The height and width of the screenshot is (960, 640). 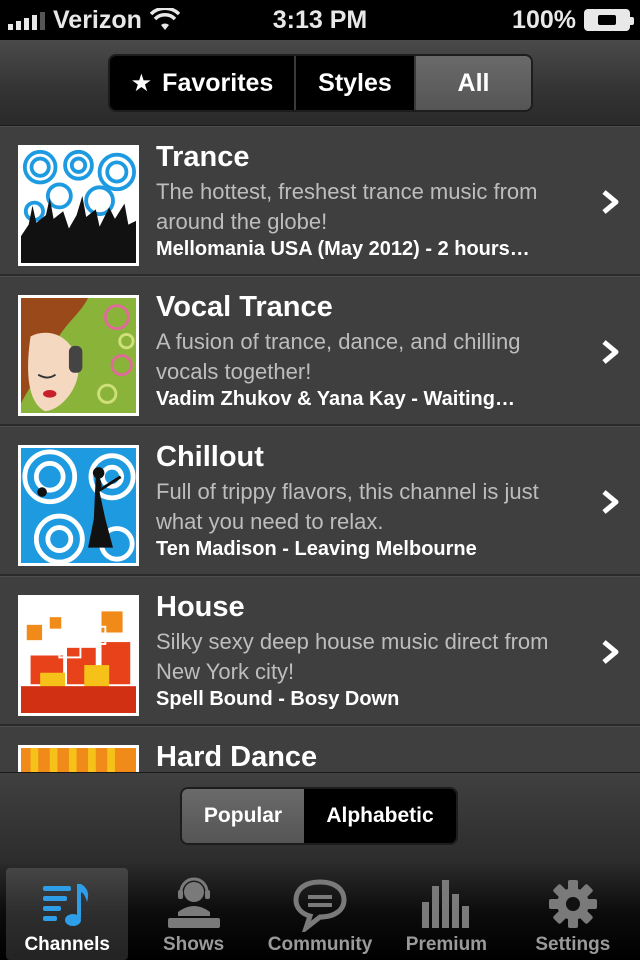 I want to click on channel-title: House, so click(x=200, y=607).